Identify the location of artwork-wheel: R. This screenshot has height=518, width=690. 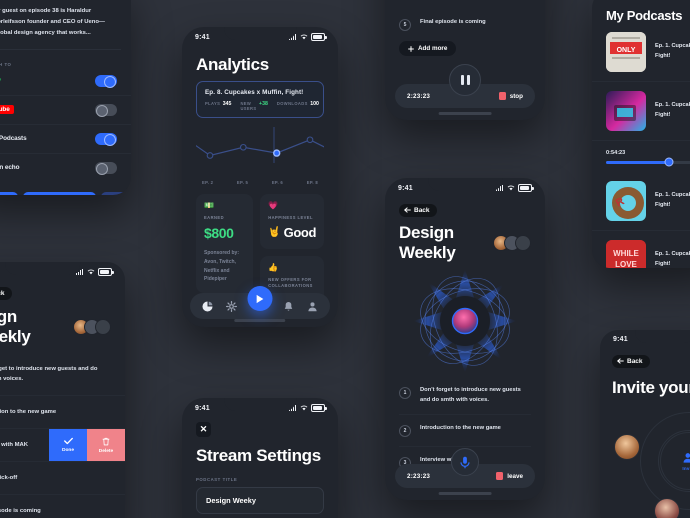
(628, 202).